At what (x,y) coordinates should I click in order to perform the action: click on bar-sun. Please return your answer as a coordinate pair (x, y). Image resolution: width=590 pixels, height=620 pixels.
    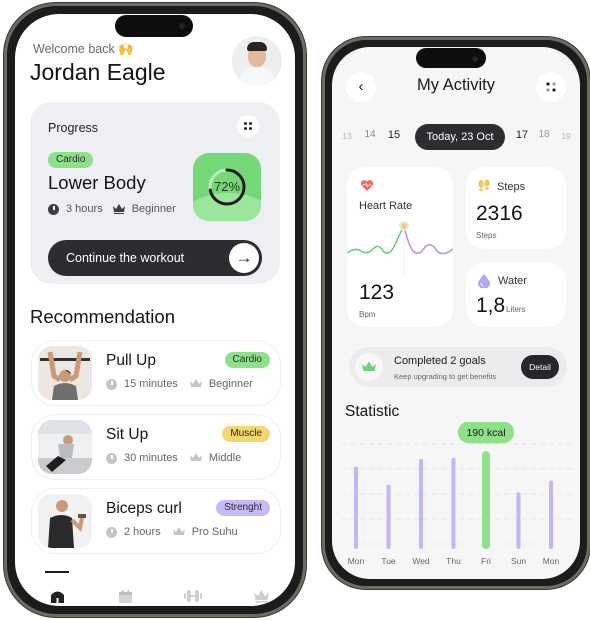
    Looking at the image, I should click on (518, 520).